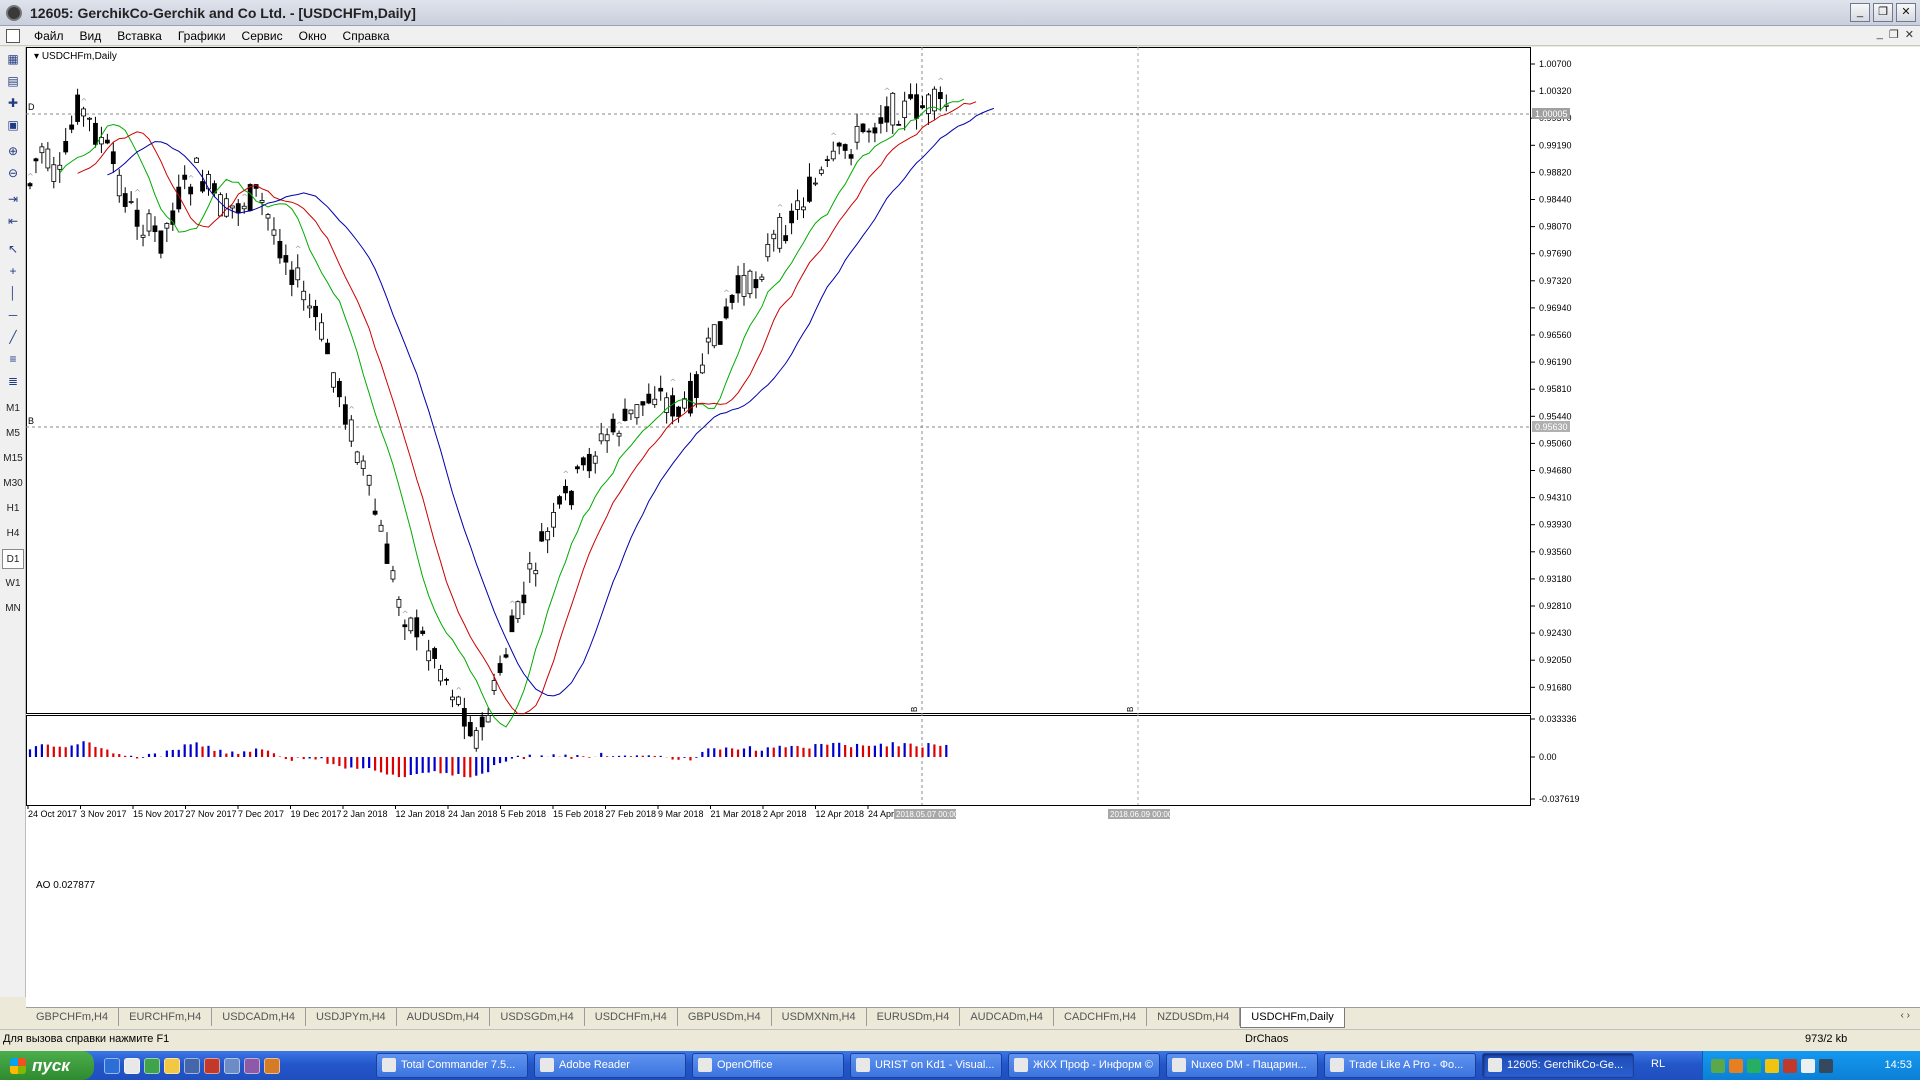  Describe the element at coordinates (1658, 1064) in the screenshot. I see `language-indicator: RL` at that location.